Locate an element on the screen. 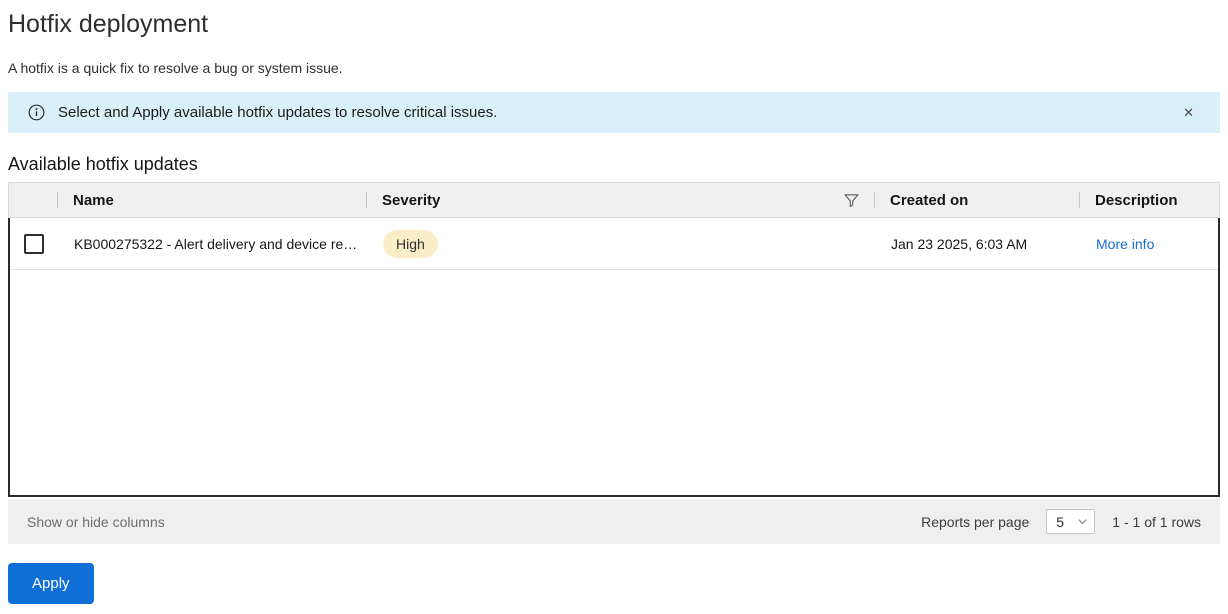 The width and height of the screenshot is (1228, 614). table-header-row: Name Severity Created on Description is located at coordinates (614, 200).